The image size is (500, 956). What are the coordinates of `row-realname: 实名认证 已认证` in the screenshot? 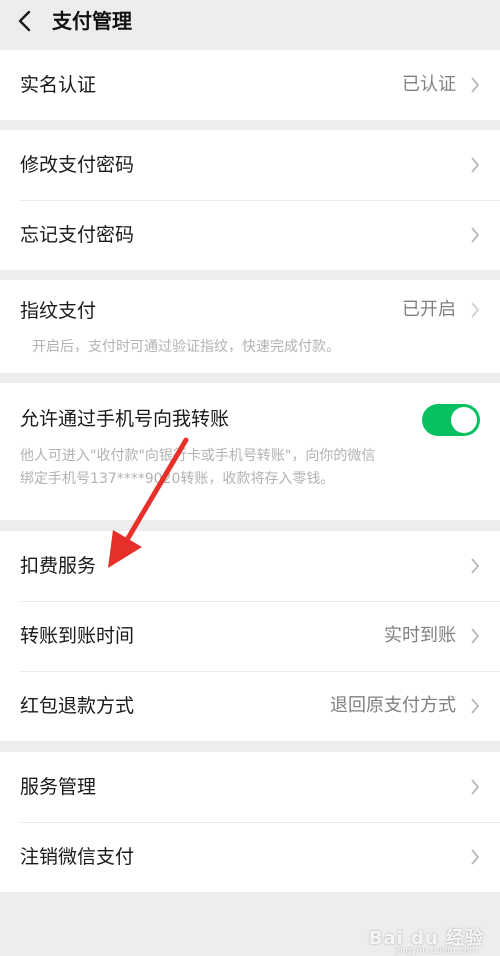 It's located at (250, 85).